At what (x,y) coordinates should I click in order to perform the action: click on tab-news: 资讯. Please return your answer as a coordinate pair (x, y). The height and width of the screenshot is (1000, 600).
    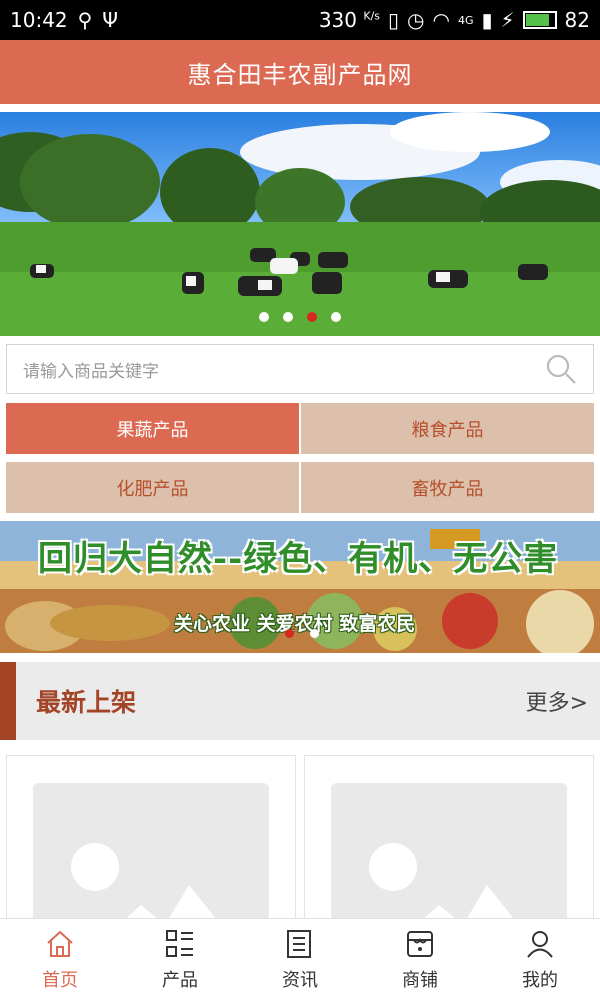
    Looking at the image, I should click on (300, 959).